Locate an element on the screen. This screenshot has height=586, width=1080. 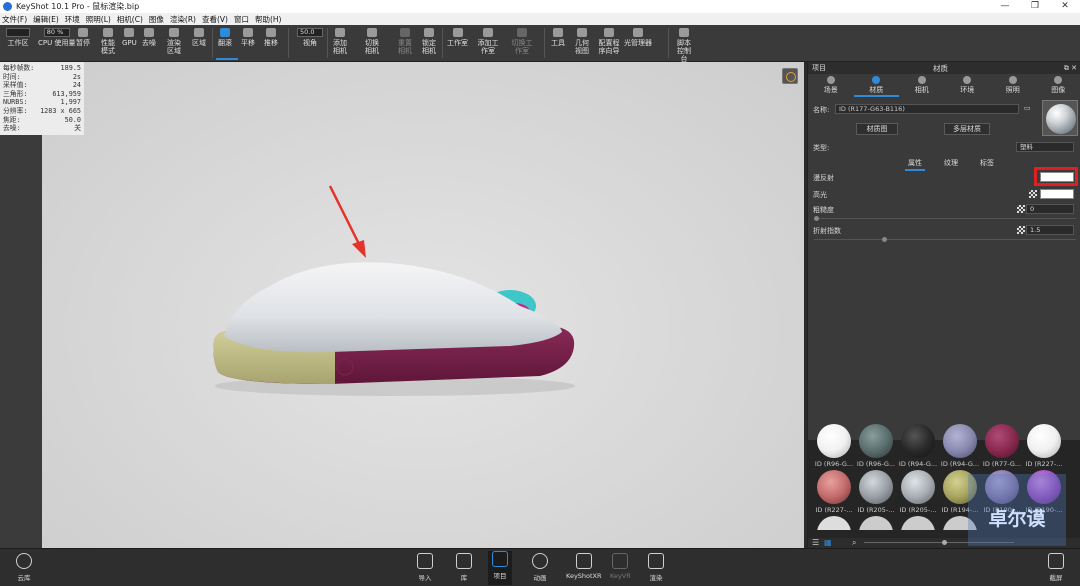
studio-button: 工作室 is located at coordinates (457, 37).